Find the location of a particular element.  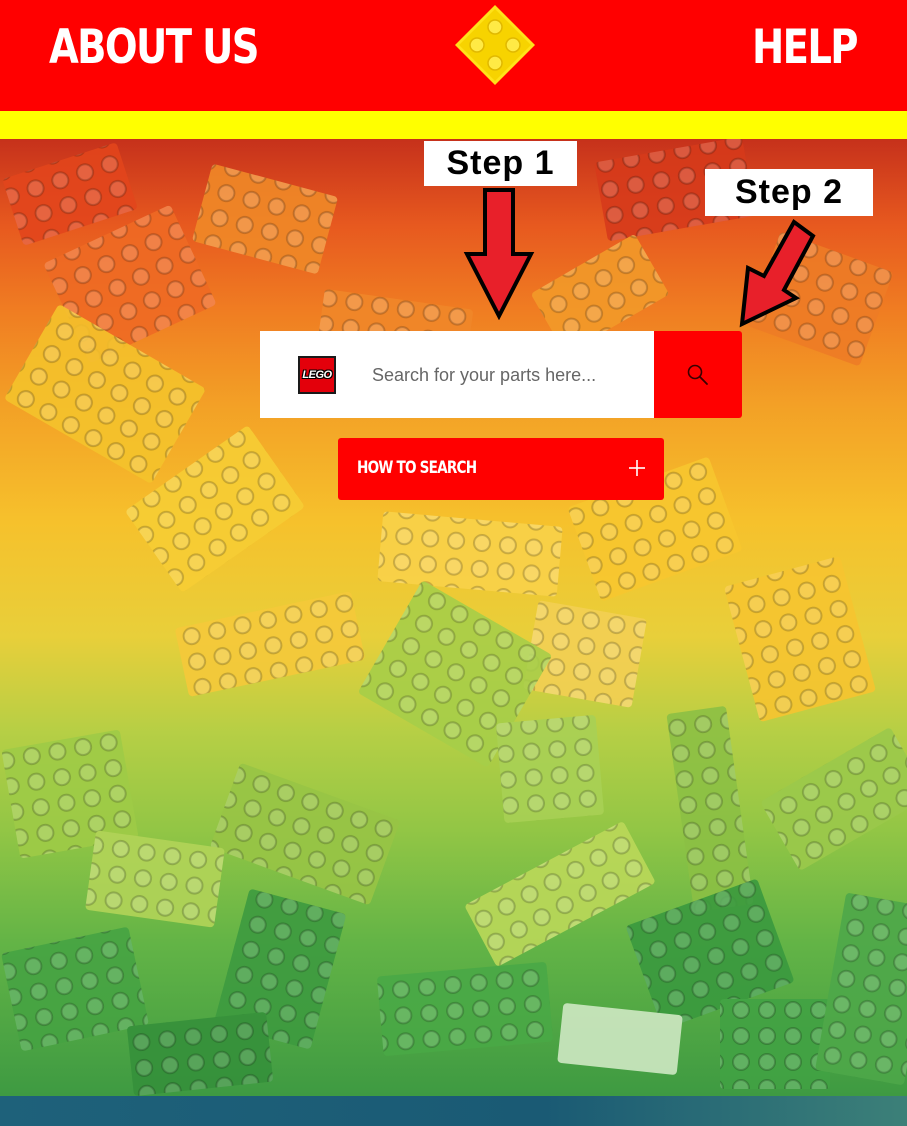

search-icon is located at coordinates (697, 374).